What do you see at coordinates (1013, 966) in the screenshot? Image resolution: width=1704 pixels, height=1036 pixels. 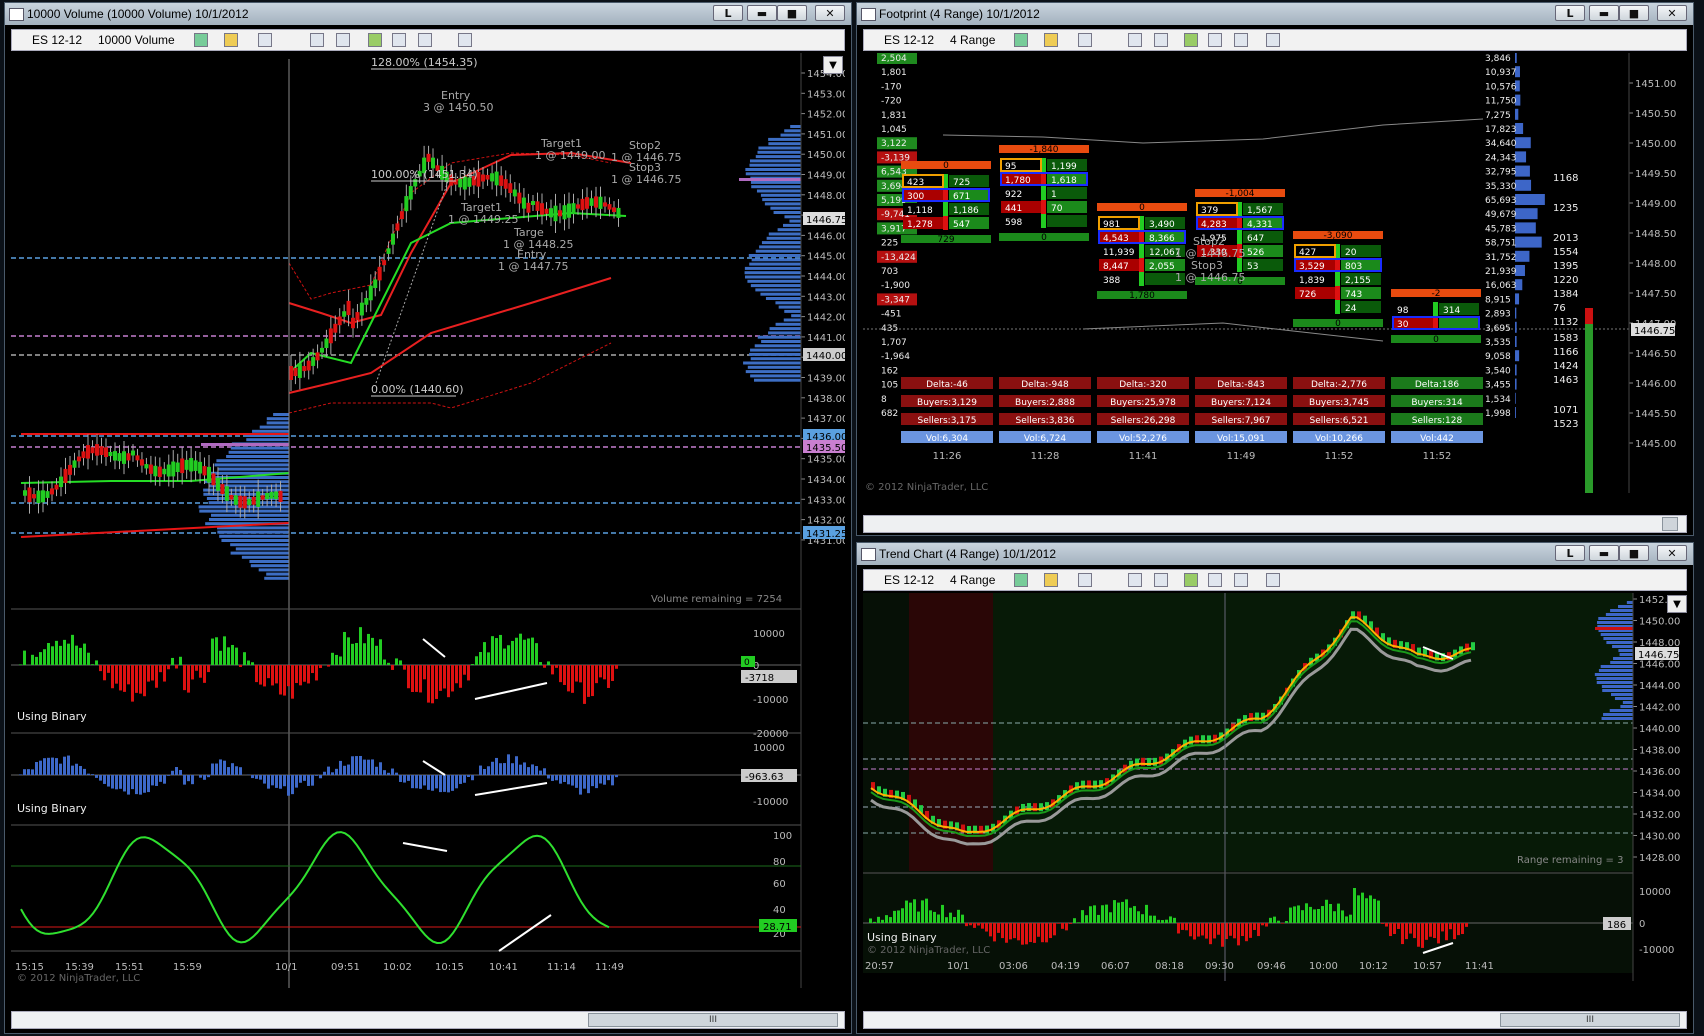 I see `time-axis-label: 03:06` at bounding box center [1013, 966].